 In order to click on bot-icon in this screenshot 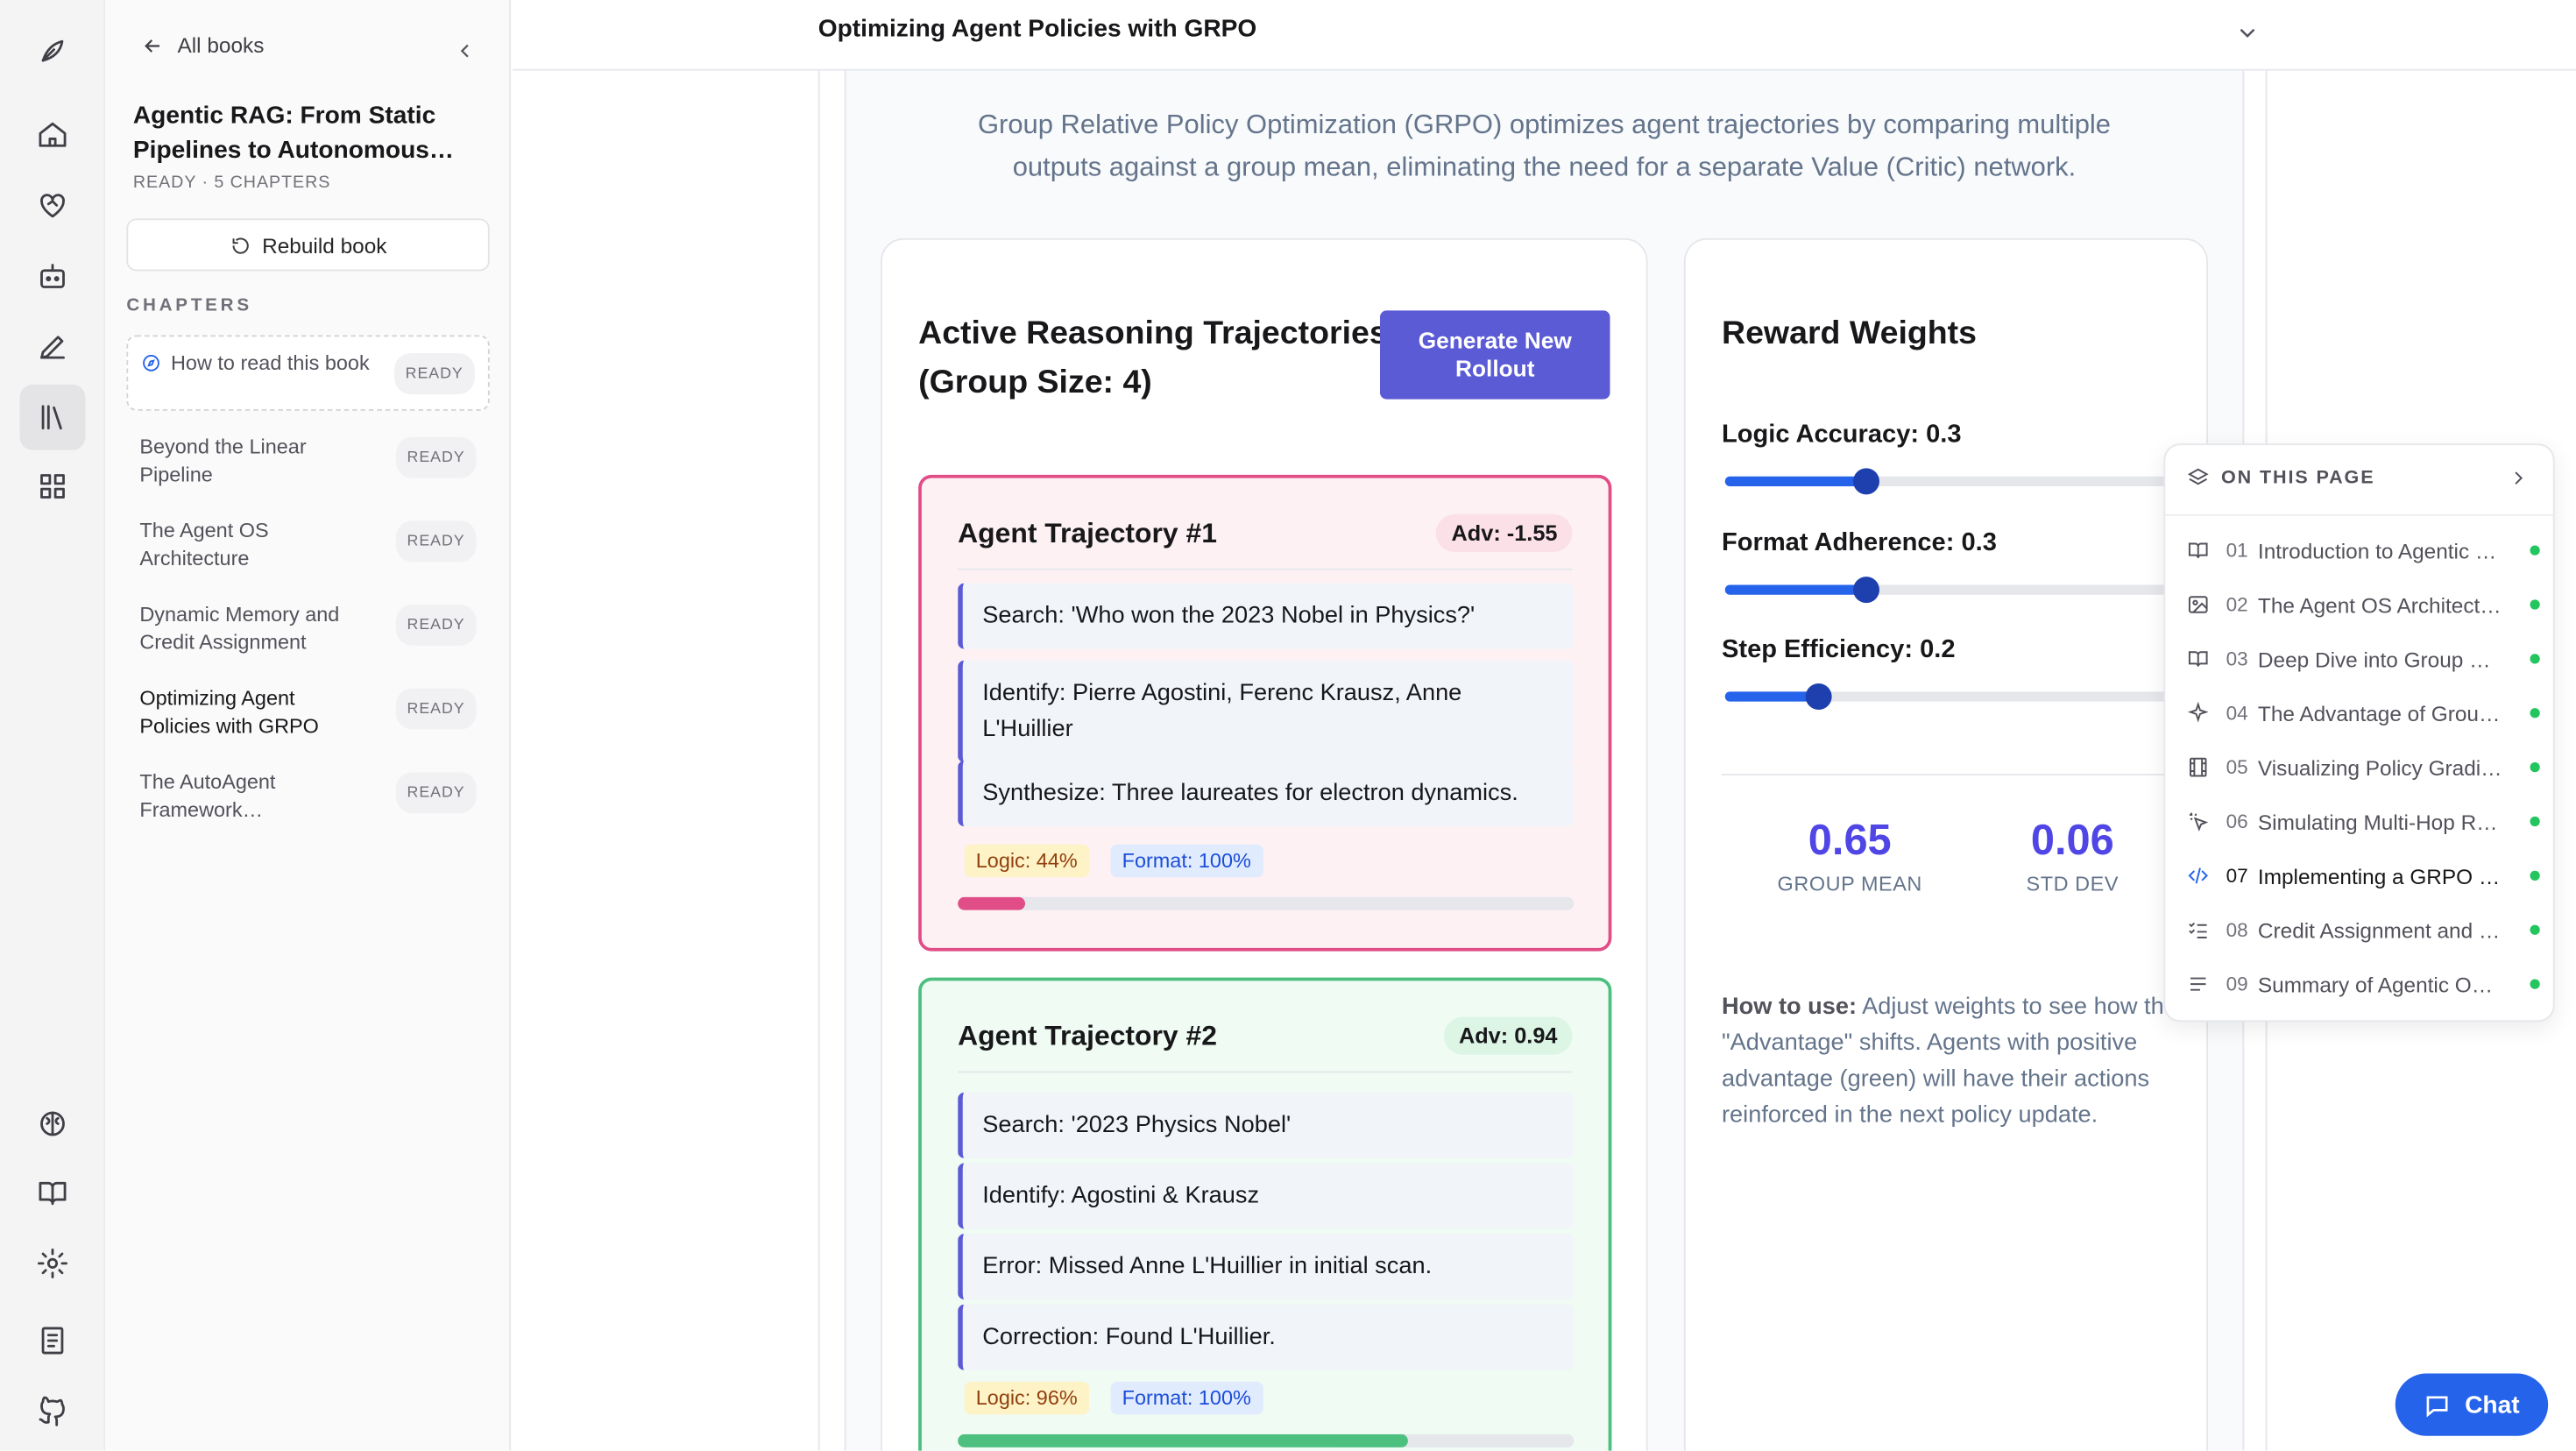, I will do `click(53, 276)`.